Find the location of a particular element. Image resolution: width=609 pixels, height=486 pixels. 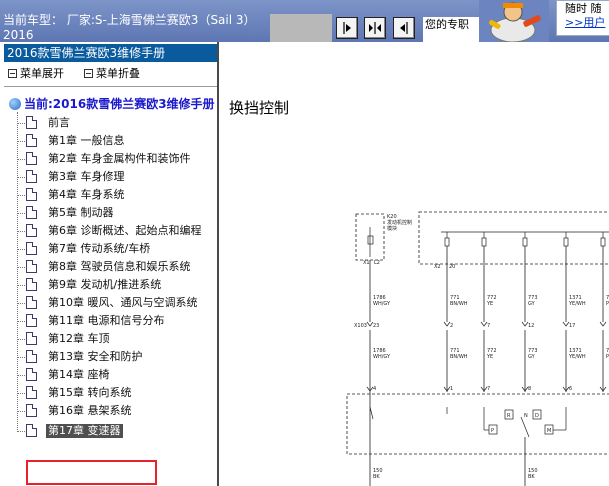

tree-item-chapter-8: 第8章 驾驶员信息和娱乐系统 is located at coordinates (117, 267).